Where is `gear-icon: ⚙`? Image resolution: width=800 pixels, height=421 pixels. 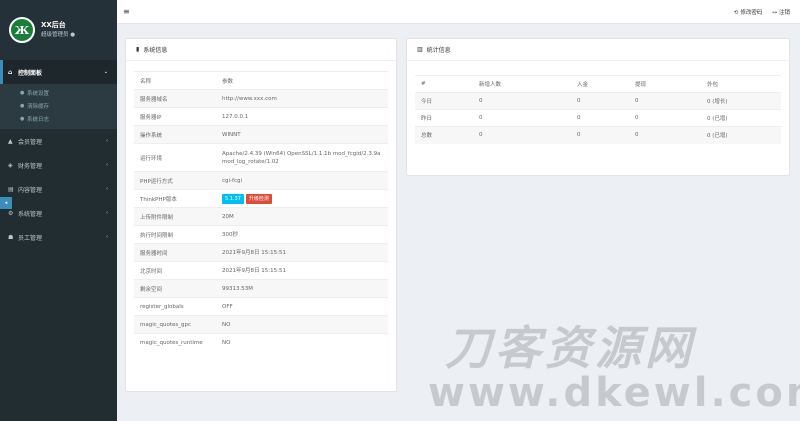
gear-icon: ⚙ is located at coordinates (11, 213).